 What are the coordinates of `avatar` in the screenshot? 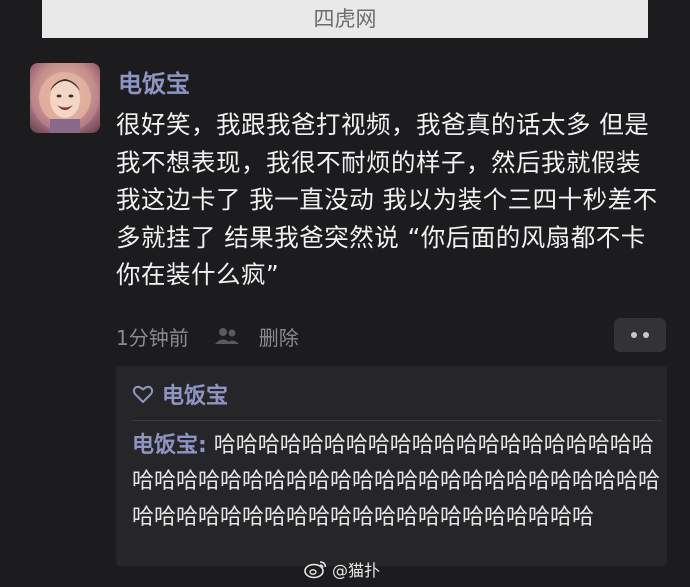 It's located at (65, 98).